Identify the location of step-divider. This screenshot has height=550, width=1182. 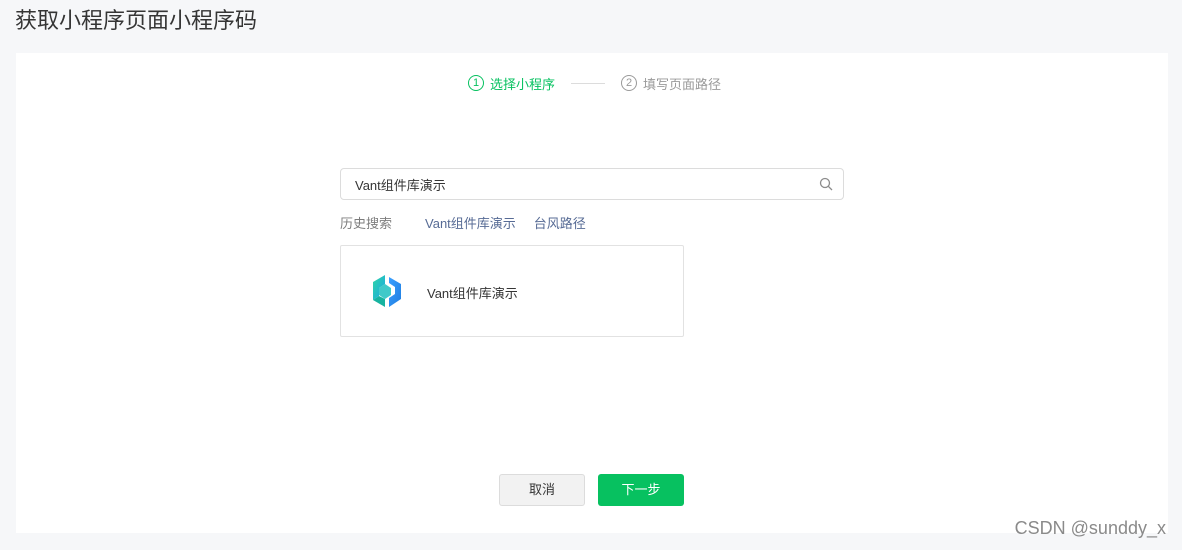
(588, 83).